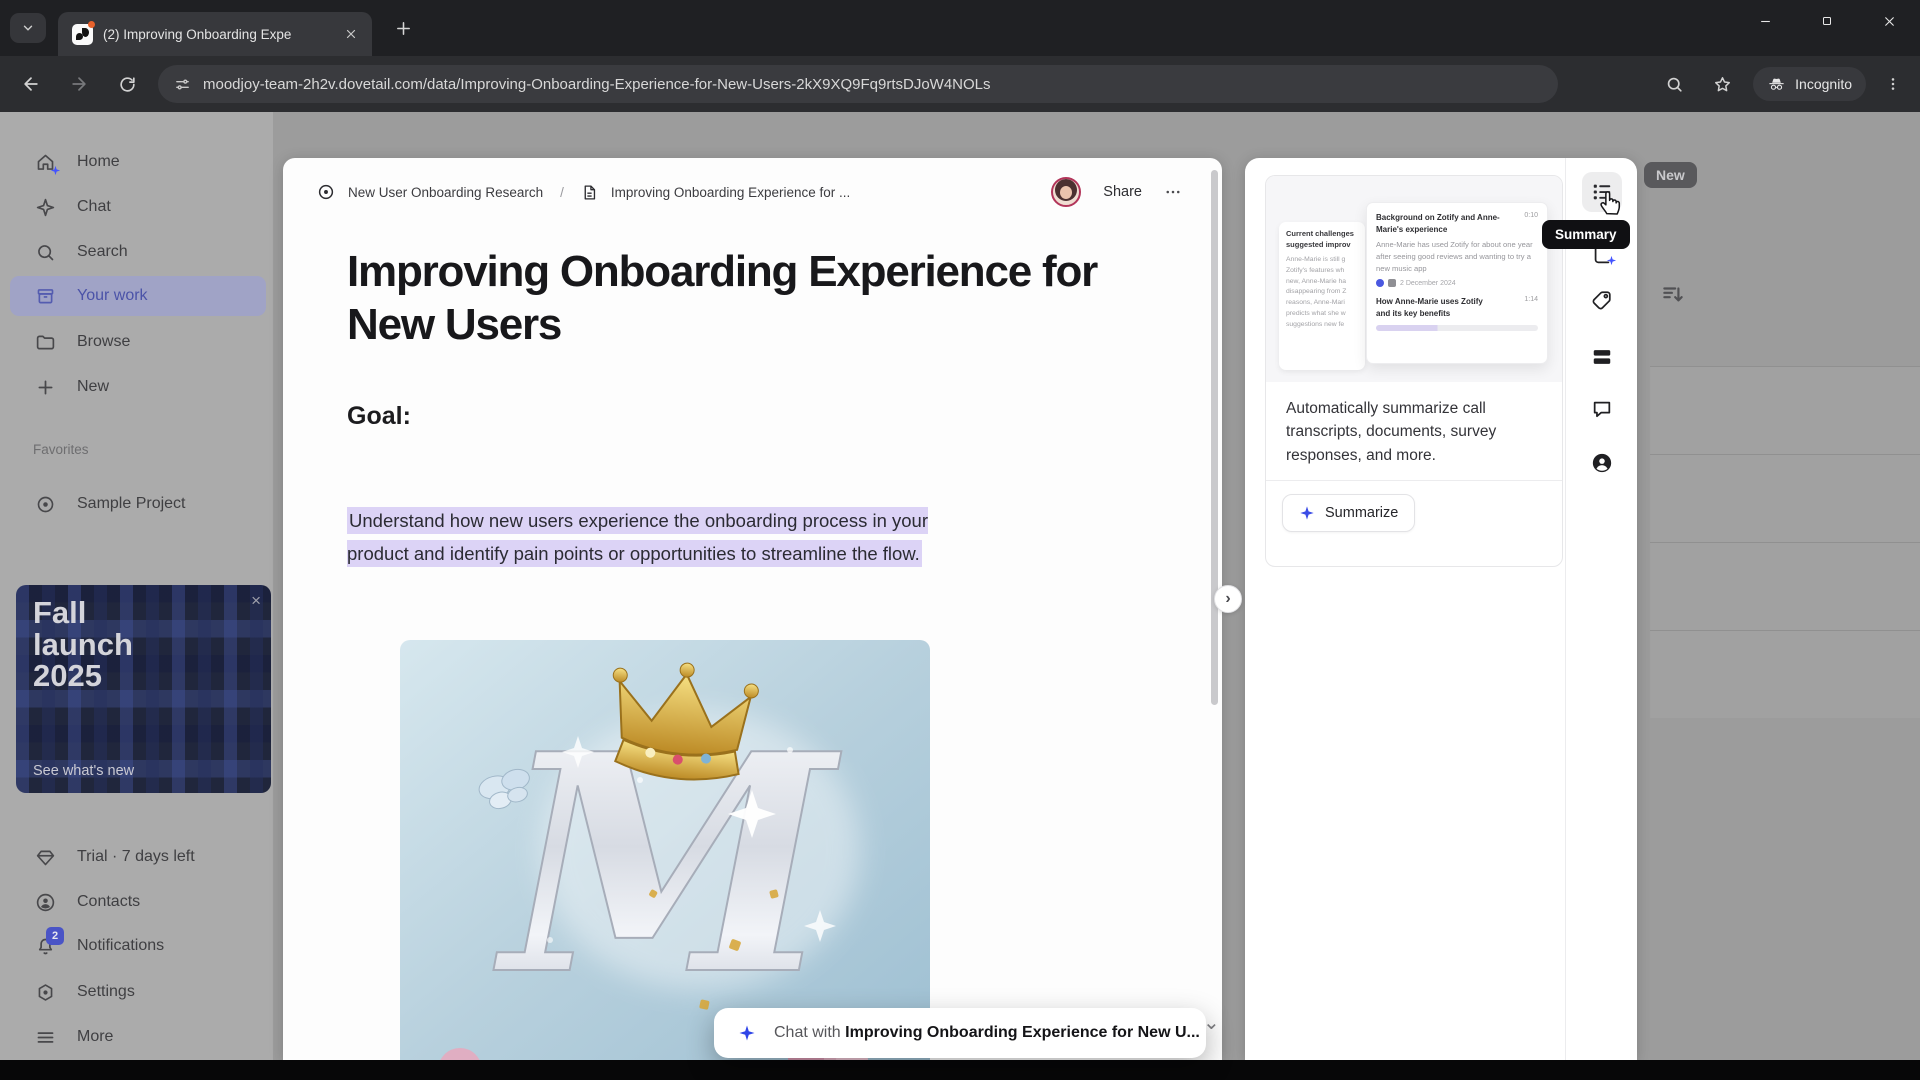 This screenshot has width=1920, height=1080. What do you see at coordinates (61, 449) in the screenshot?
I see `favorites-label: Favorites` at bounding box center [61, 449].